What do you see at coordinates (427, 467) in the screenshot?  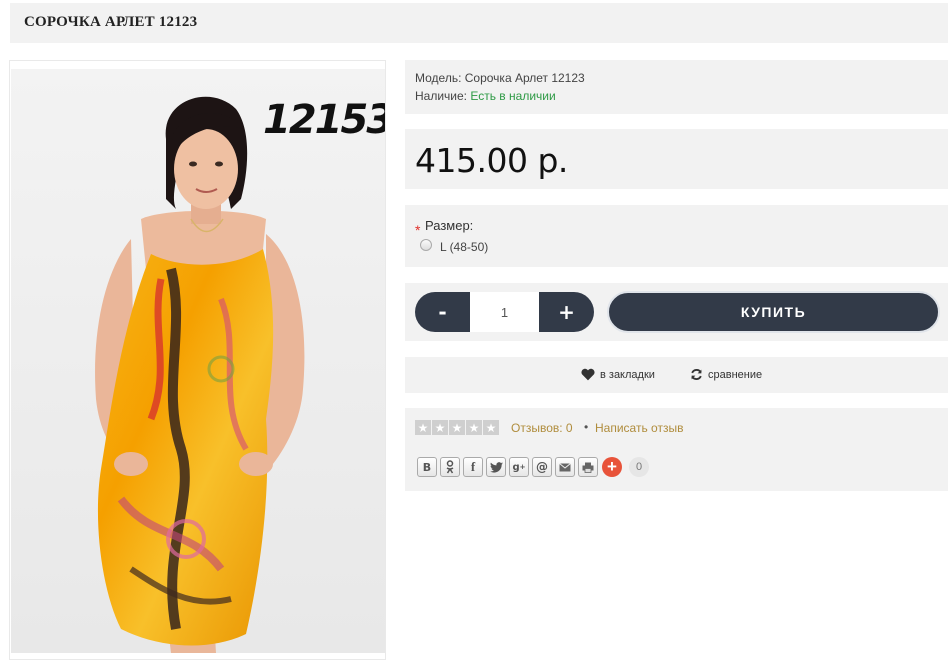 I see `vk-icon: В` at bounding box center [427, 467].